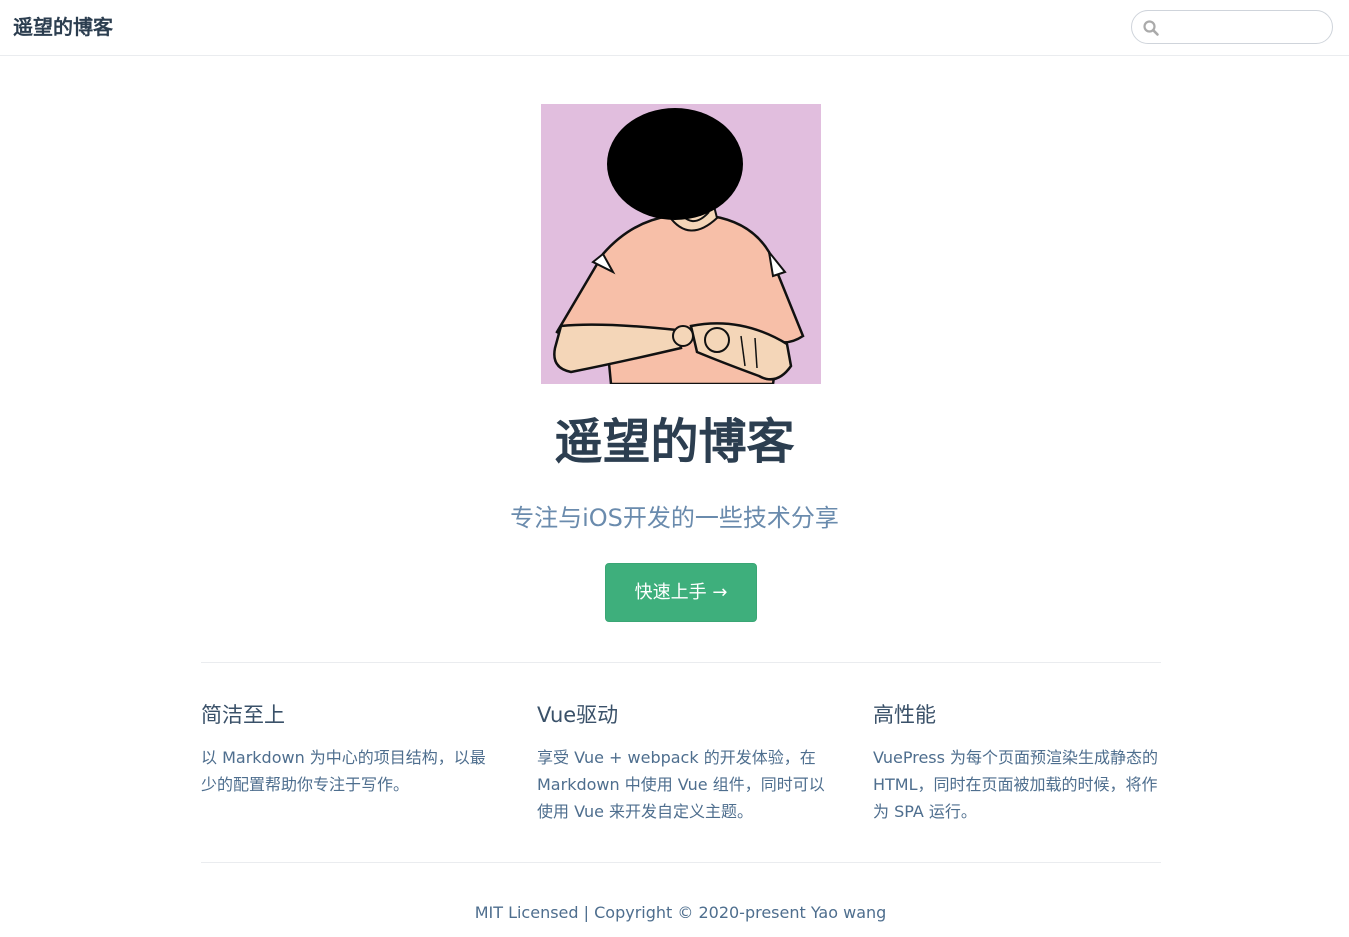 Image resolution: width=1349 pixels, height=937 pixels. I want to click on hero-image, so click(681, 244).